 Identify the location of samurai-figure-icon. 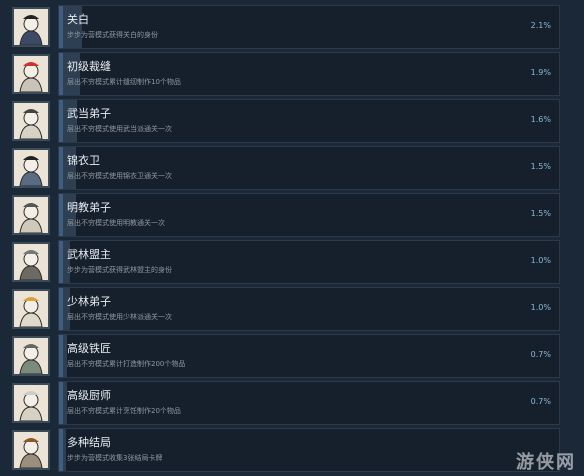
(31, 27).